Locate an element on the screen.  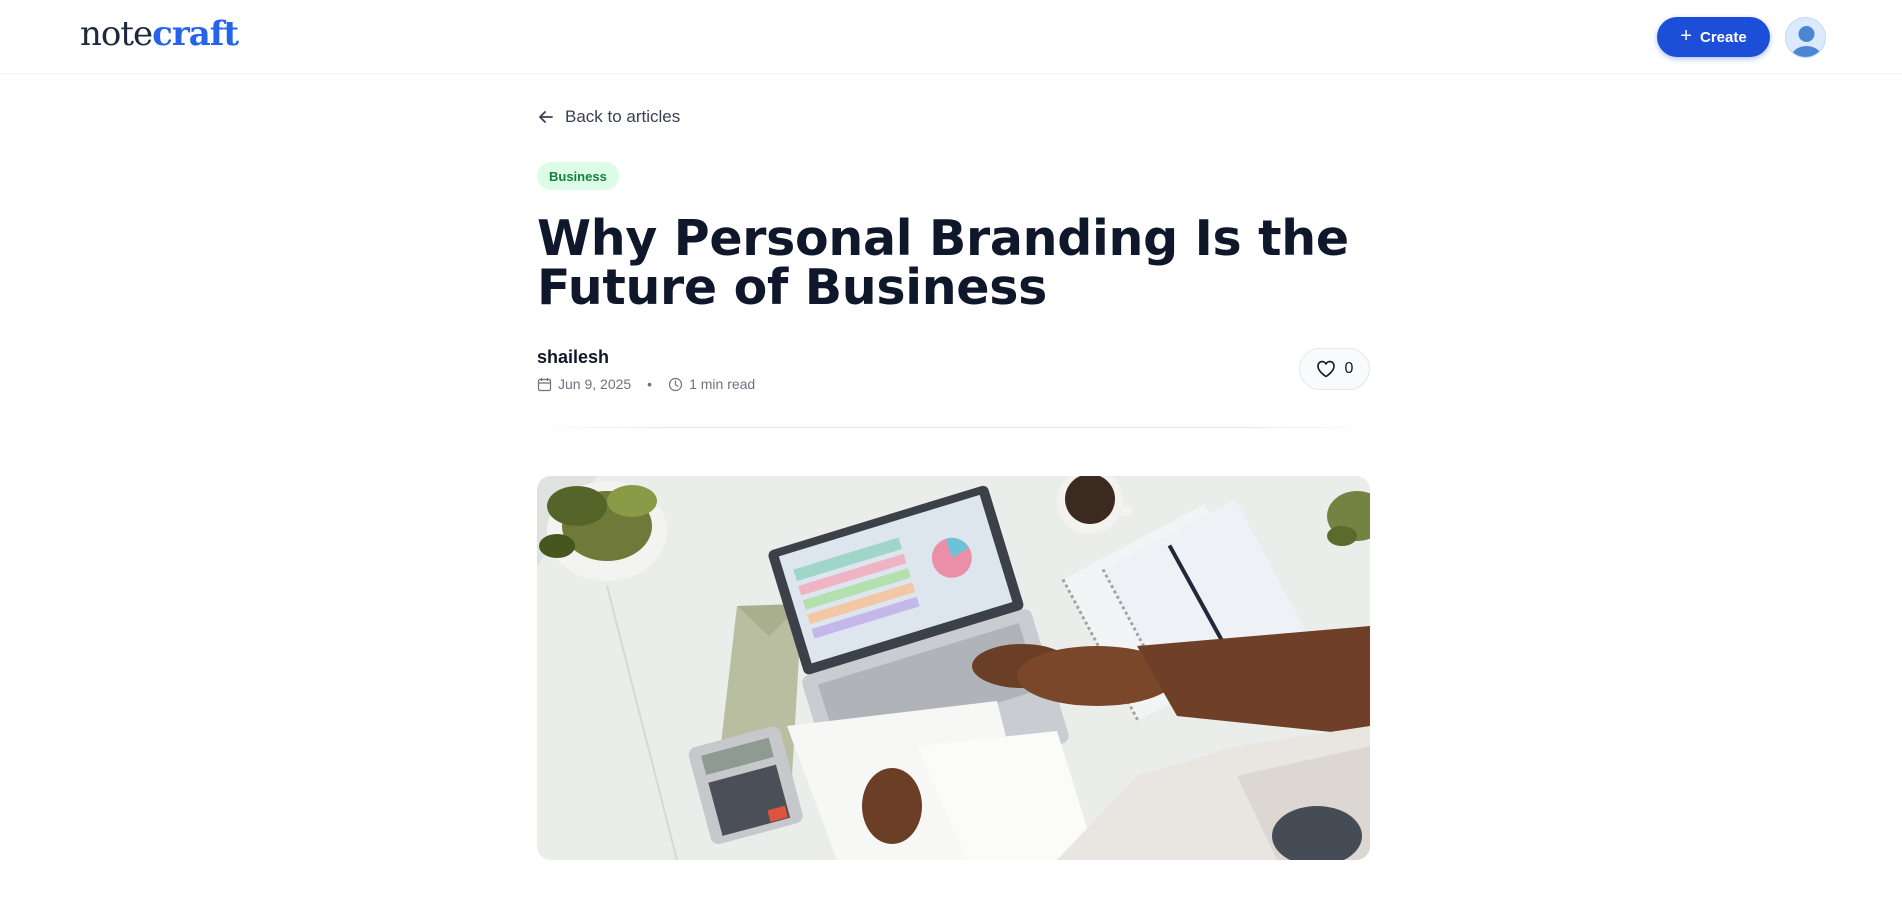
heart-icon is located at coordinates (1325, 369).